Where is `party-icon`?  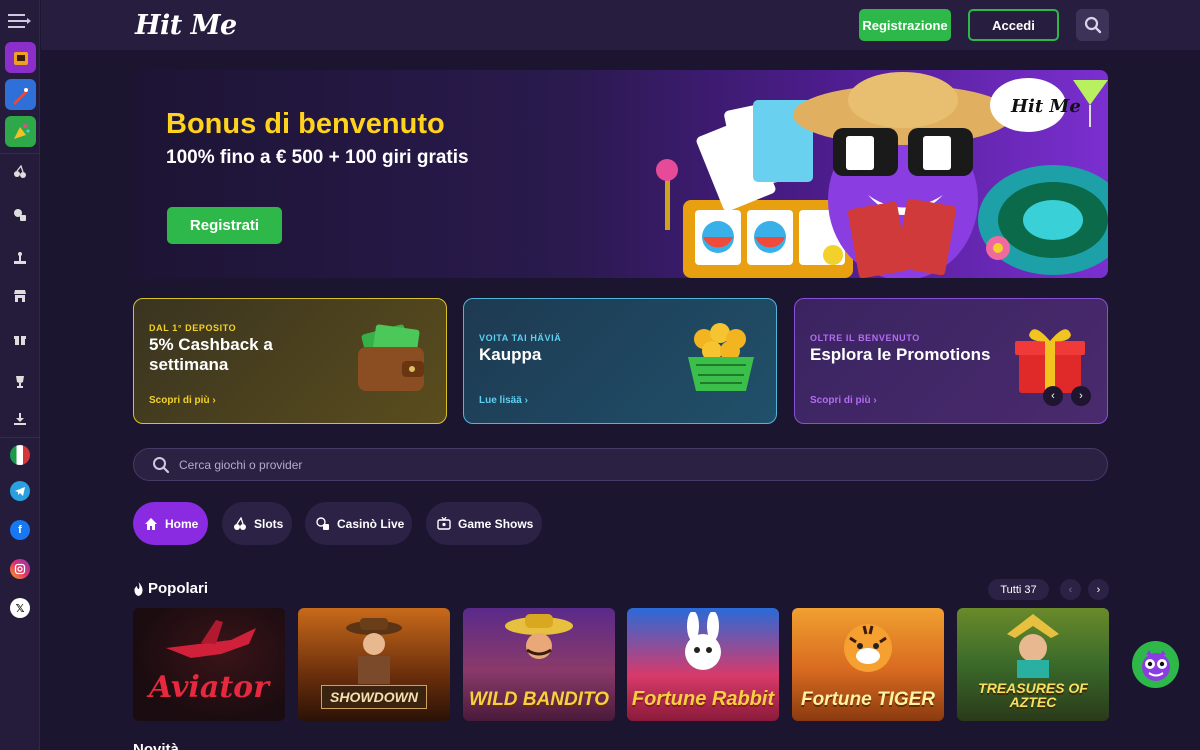 party-icon is located at coordinates (20, 131).